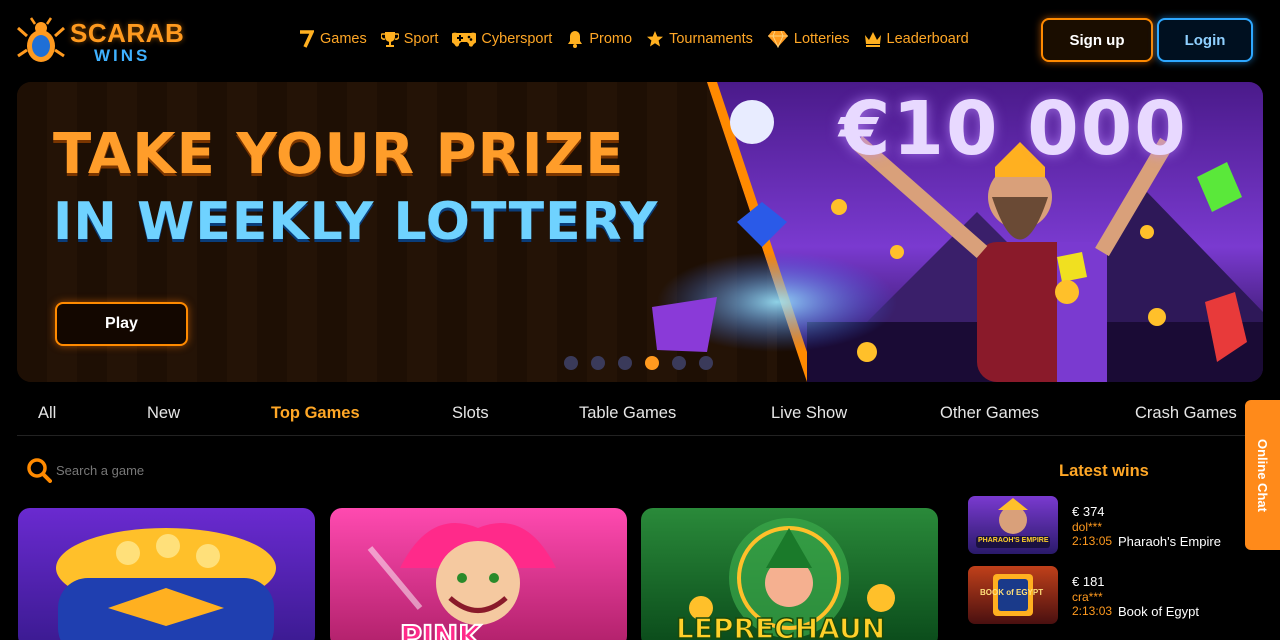  I want to click on game-card: LEPRECHAUN, so click(789, 574).